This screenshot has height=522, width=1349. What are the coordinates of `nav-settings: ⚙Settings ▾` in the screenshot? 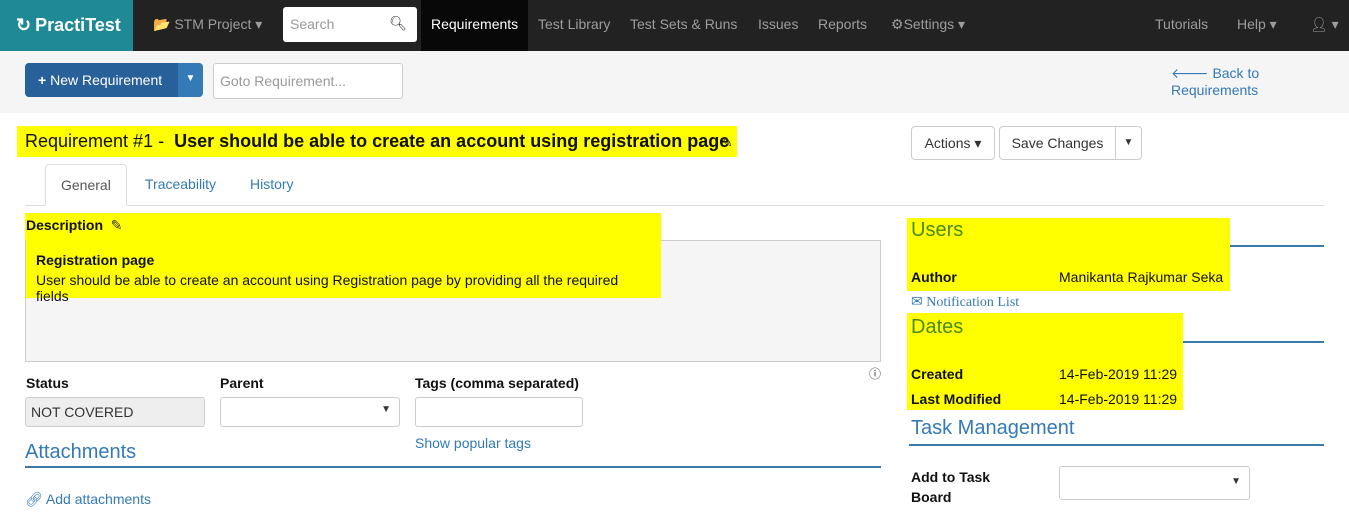 It's located at (928, 25).